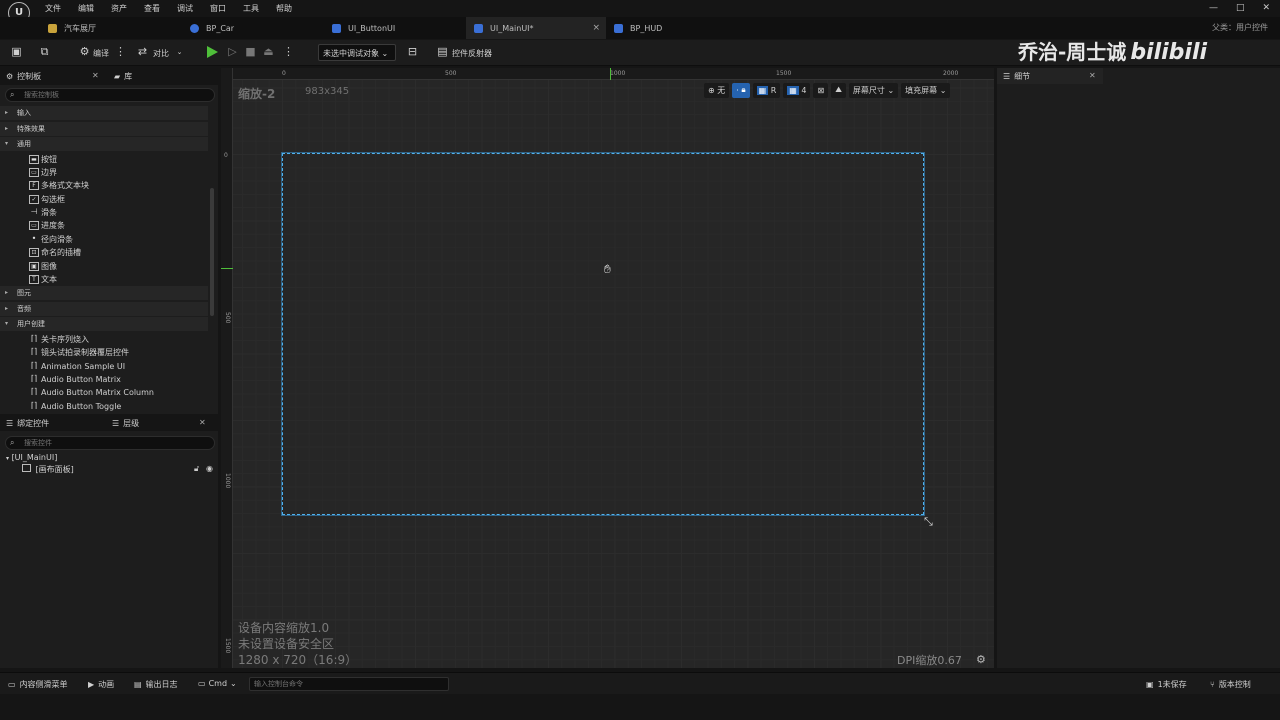  Describe the element at coordinates (161, 53) in the screenshot. I see `diff-button: 对比` at that location.